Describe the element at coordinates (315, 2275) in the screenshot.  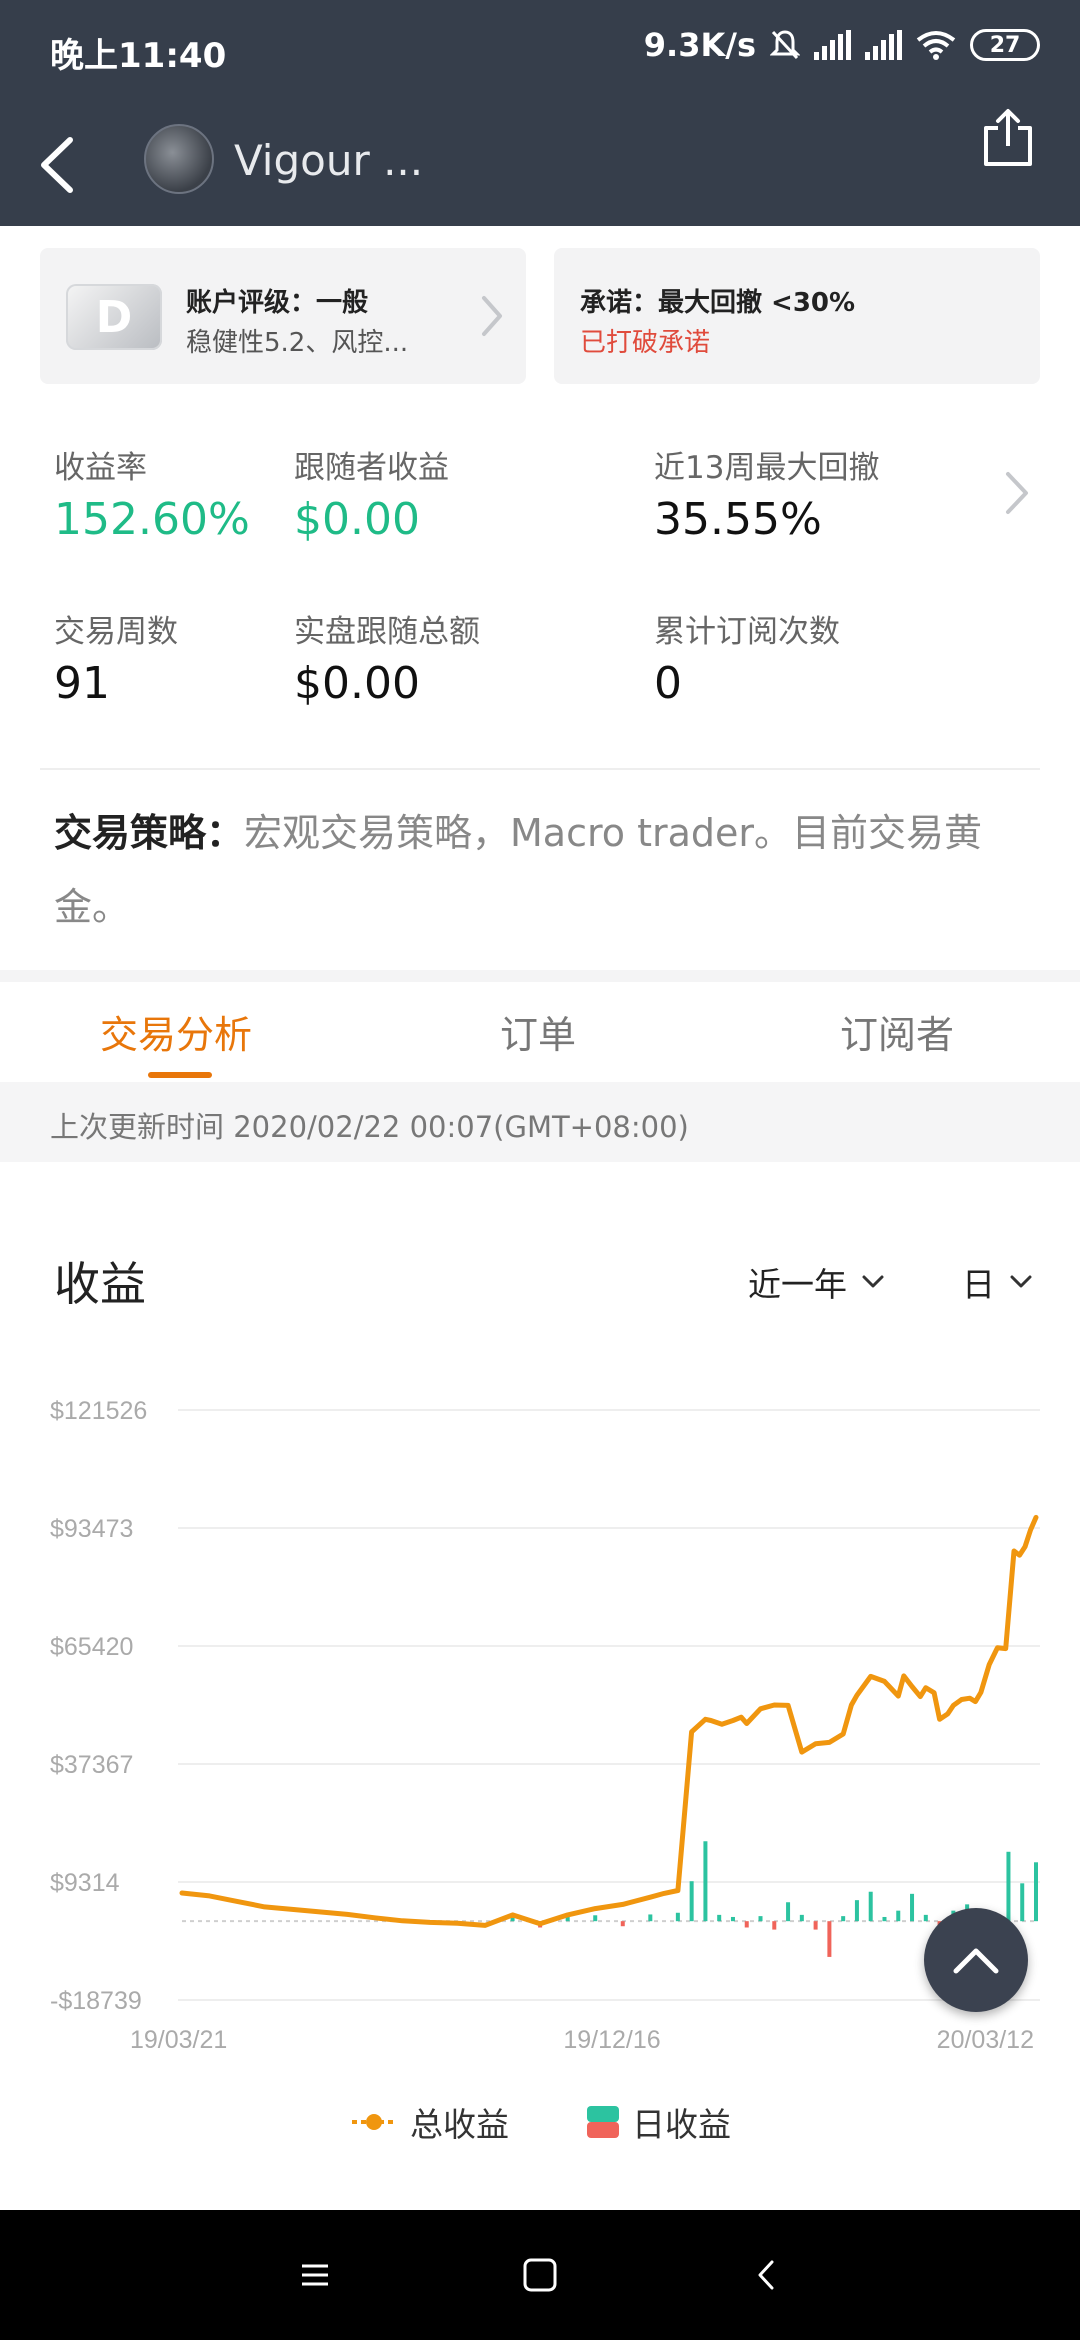
I see `menu-icon` at that location.